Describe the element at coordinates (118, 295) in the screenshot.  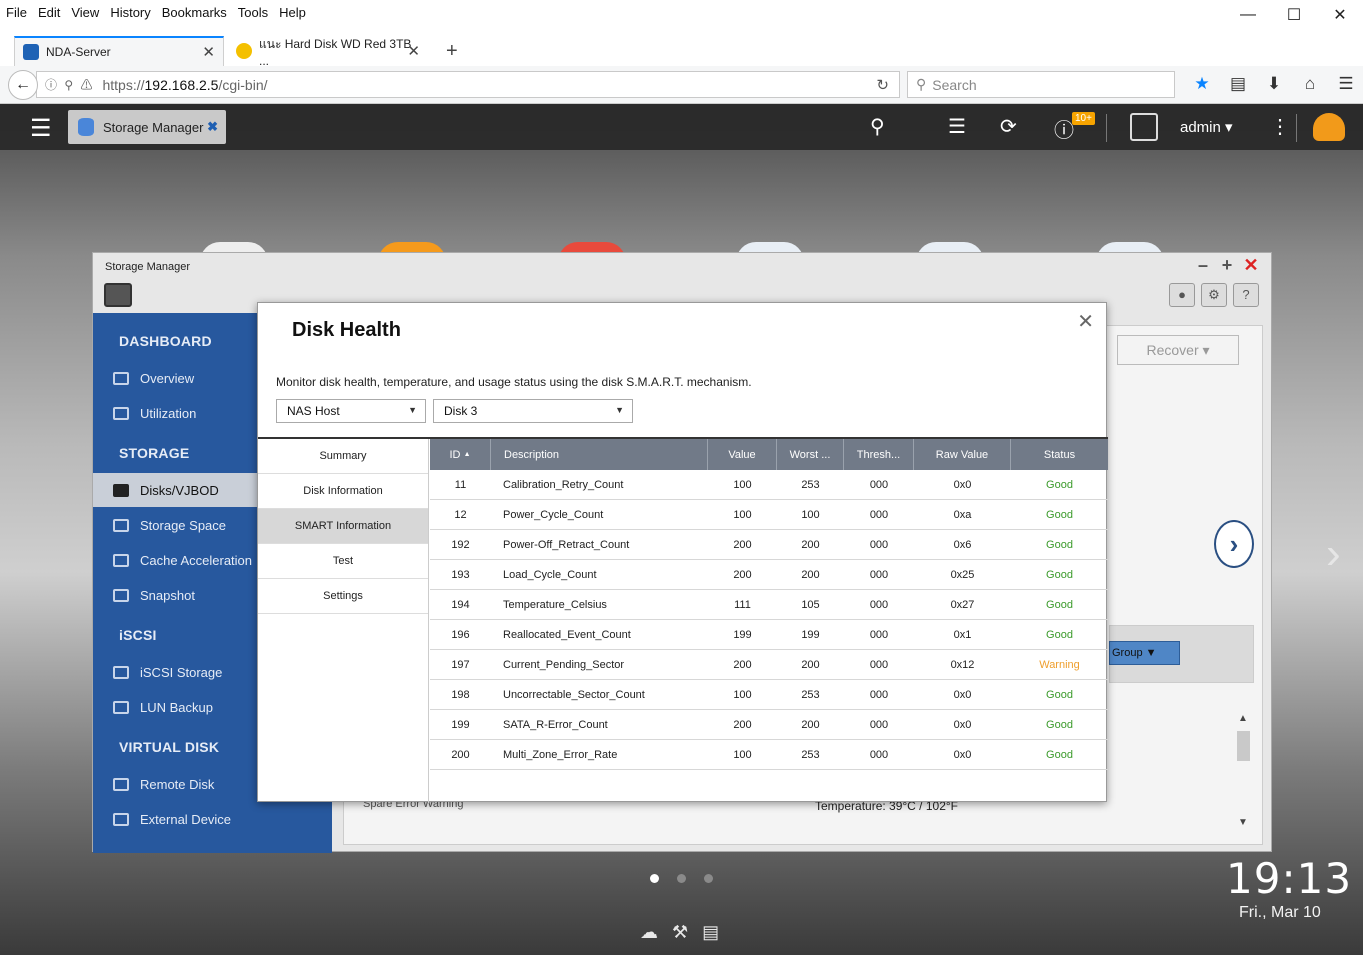
I see `layout-toggle-icon` at that location.